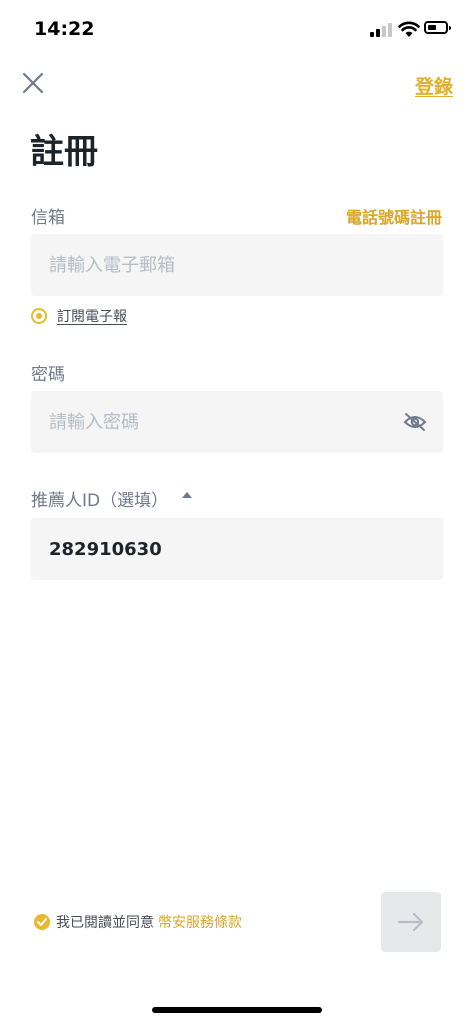 The height and width of the screenshot is (1024, 473). I want to click on referral-input, so click(237, 549).